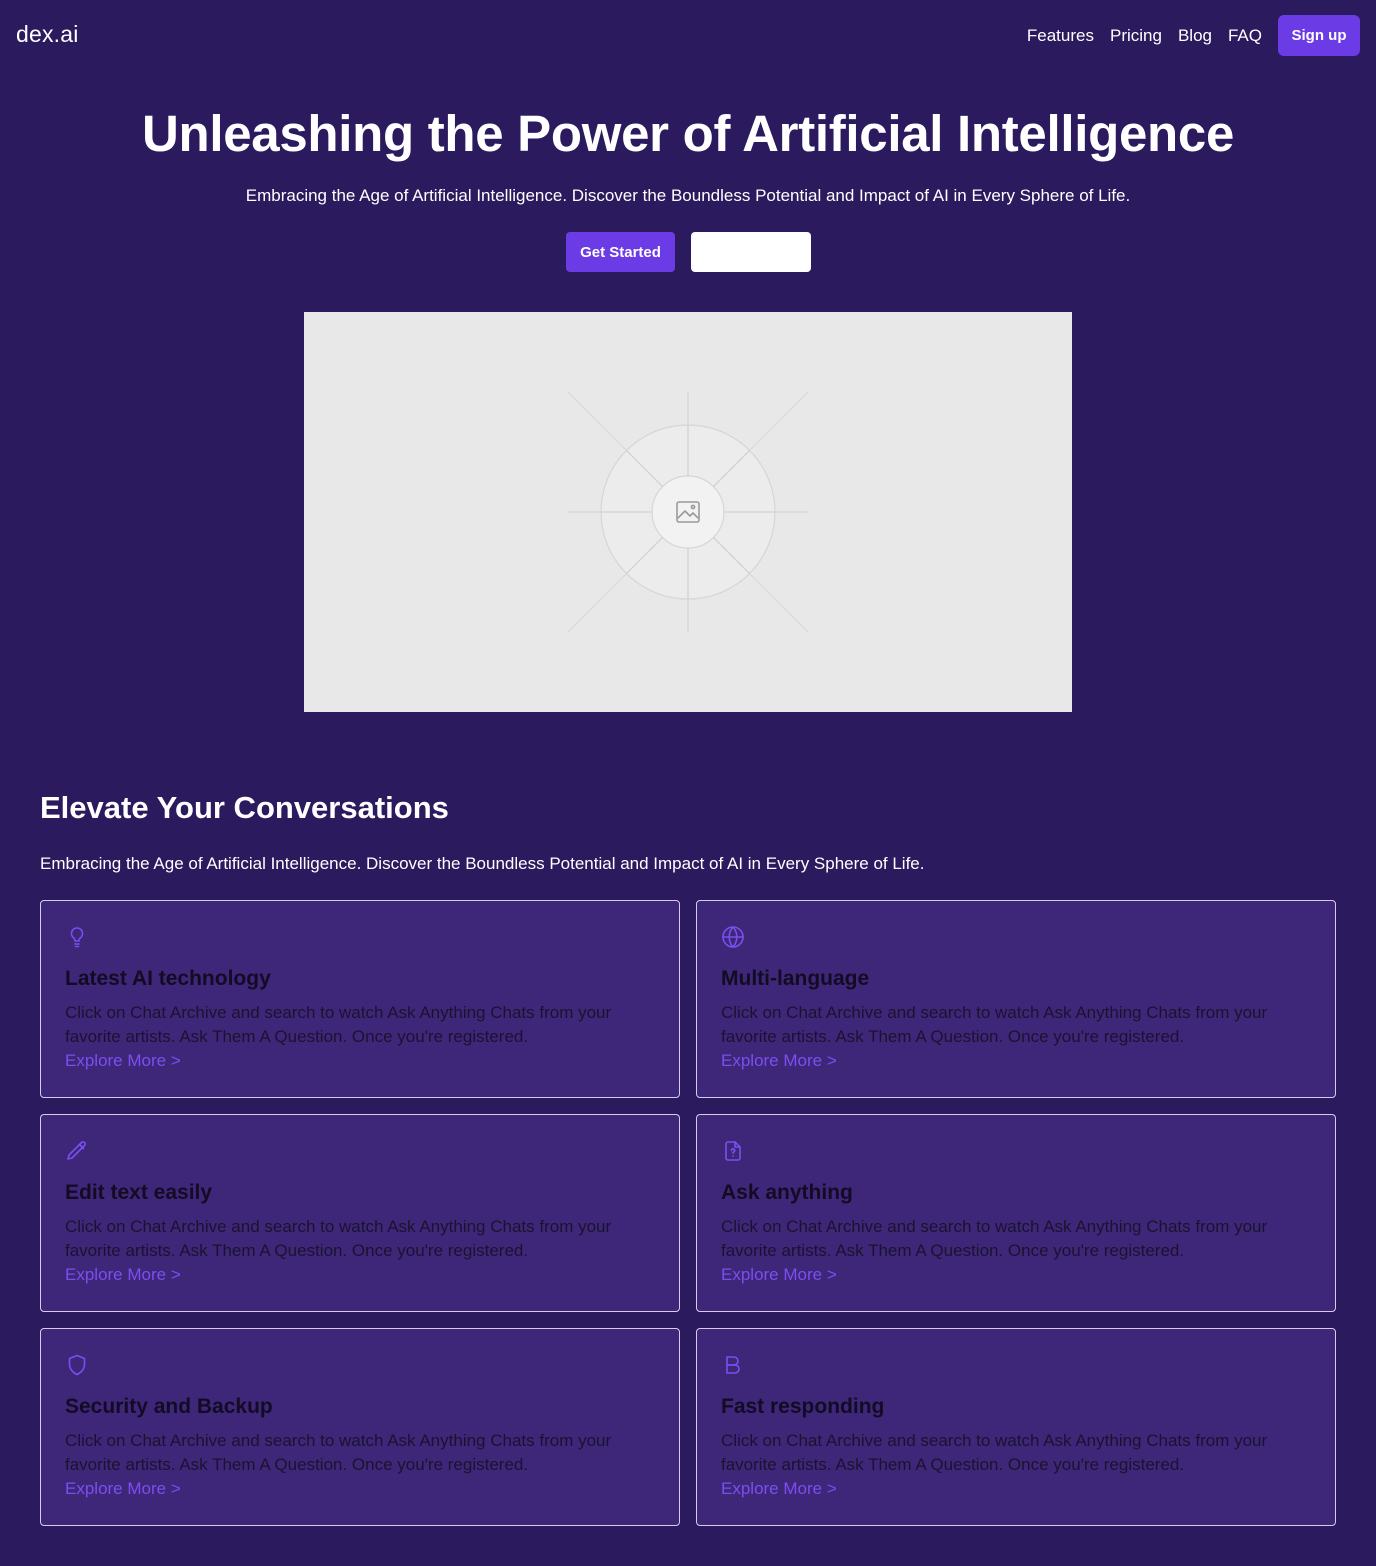 This screenshot has height=1566, width=1376. I want to click on hero-buttons: Get Started, so click(688, 252).